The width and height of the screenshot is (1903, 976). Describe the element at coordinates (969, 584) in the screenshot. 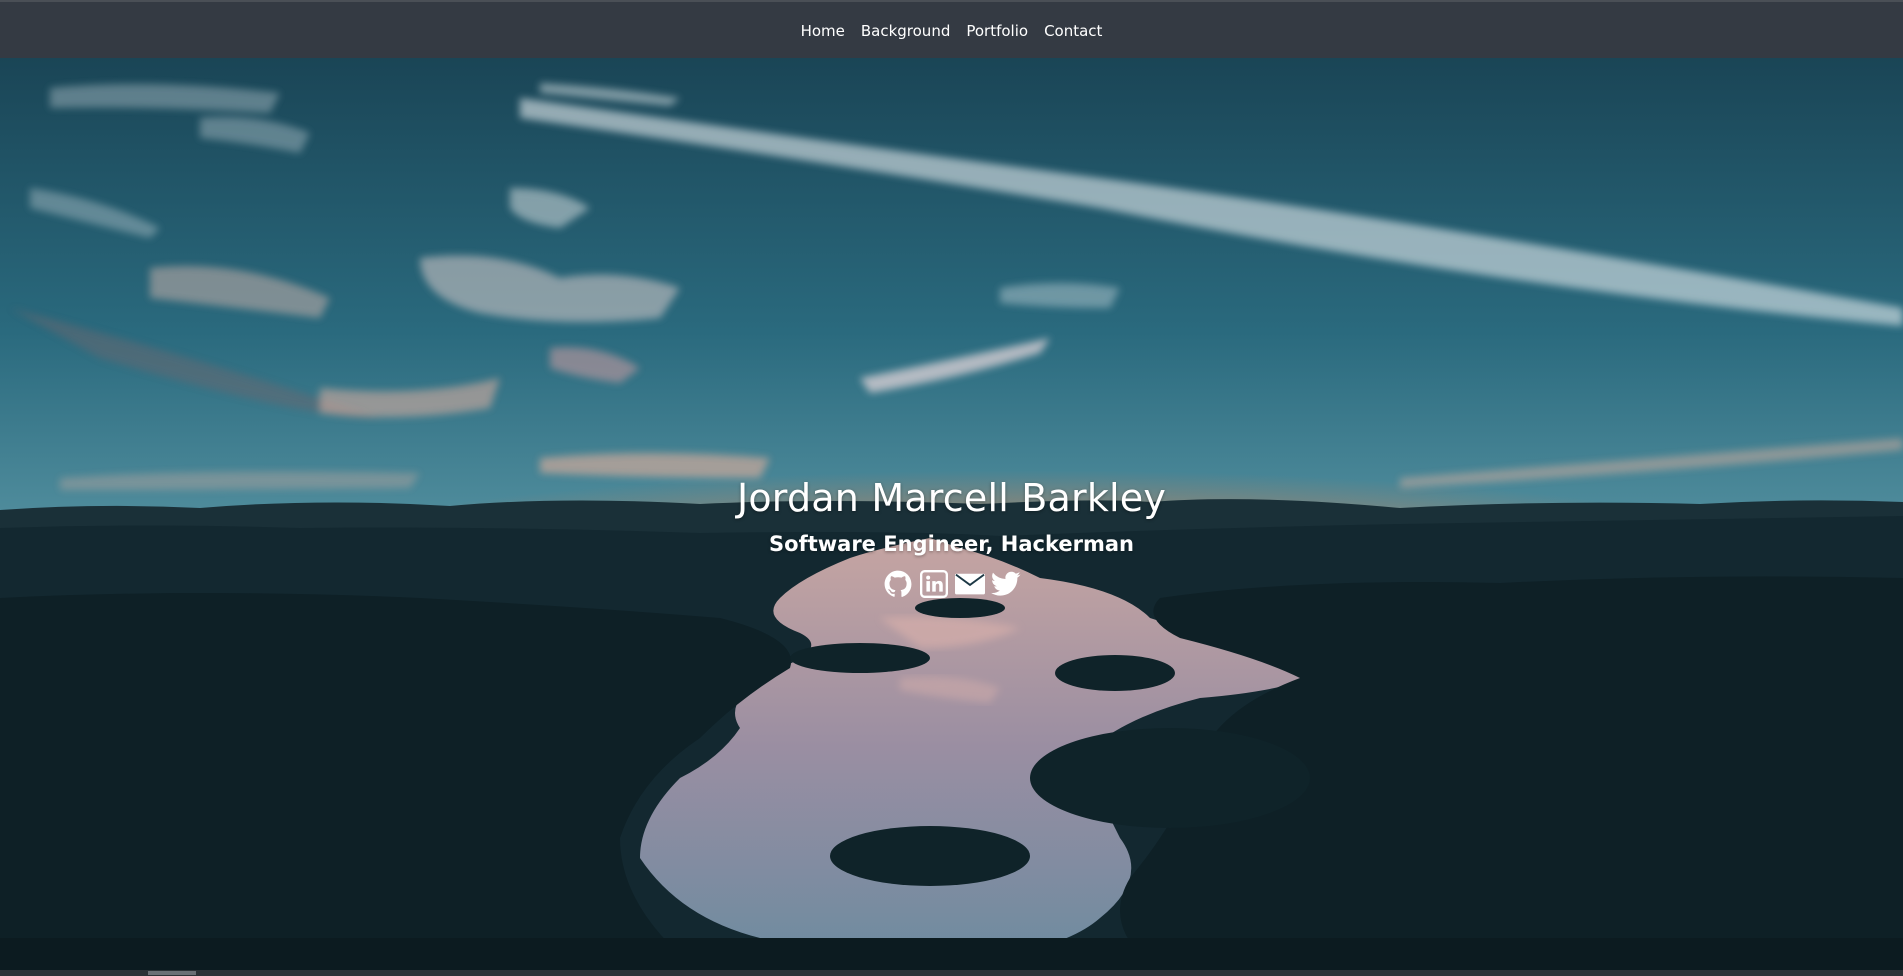

I see `email-icon` at that location.